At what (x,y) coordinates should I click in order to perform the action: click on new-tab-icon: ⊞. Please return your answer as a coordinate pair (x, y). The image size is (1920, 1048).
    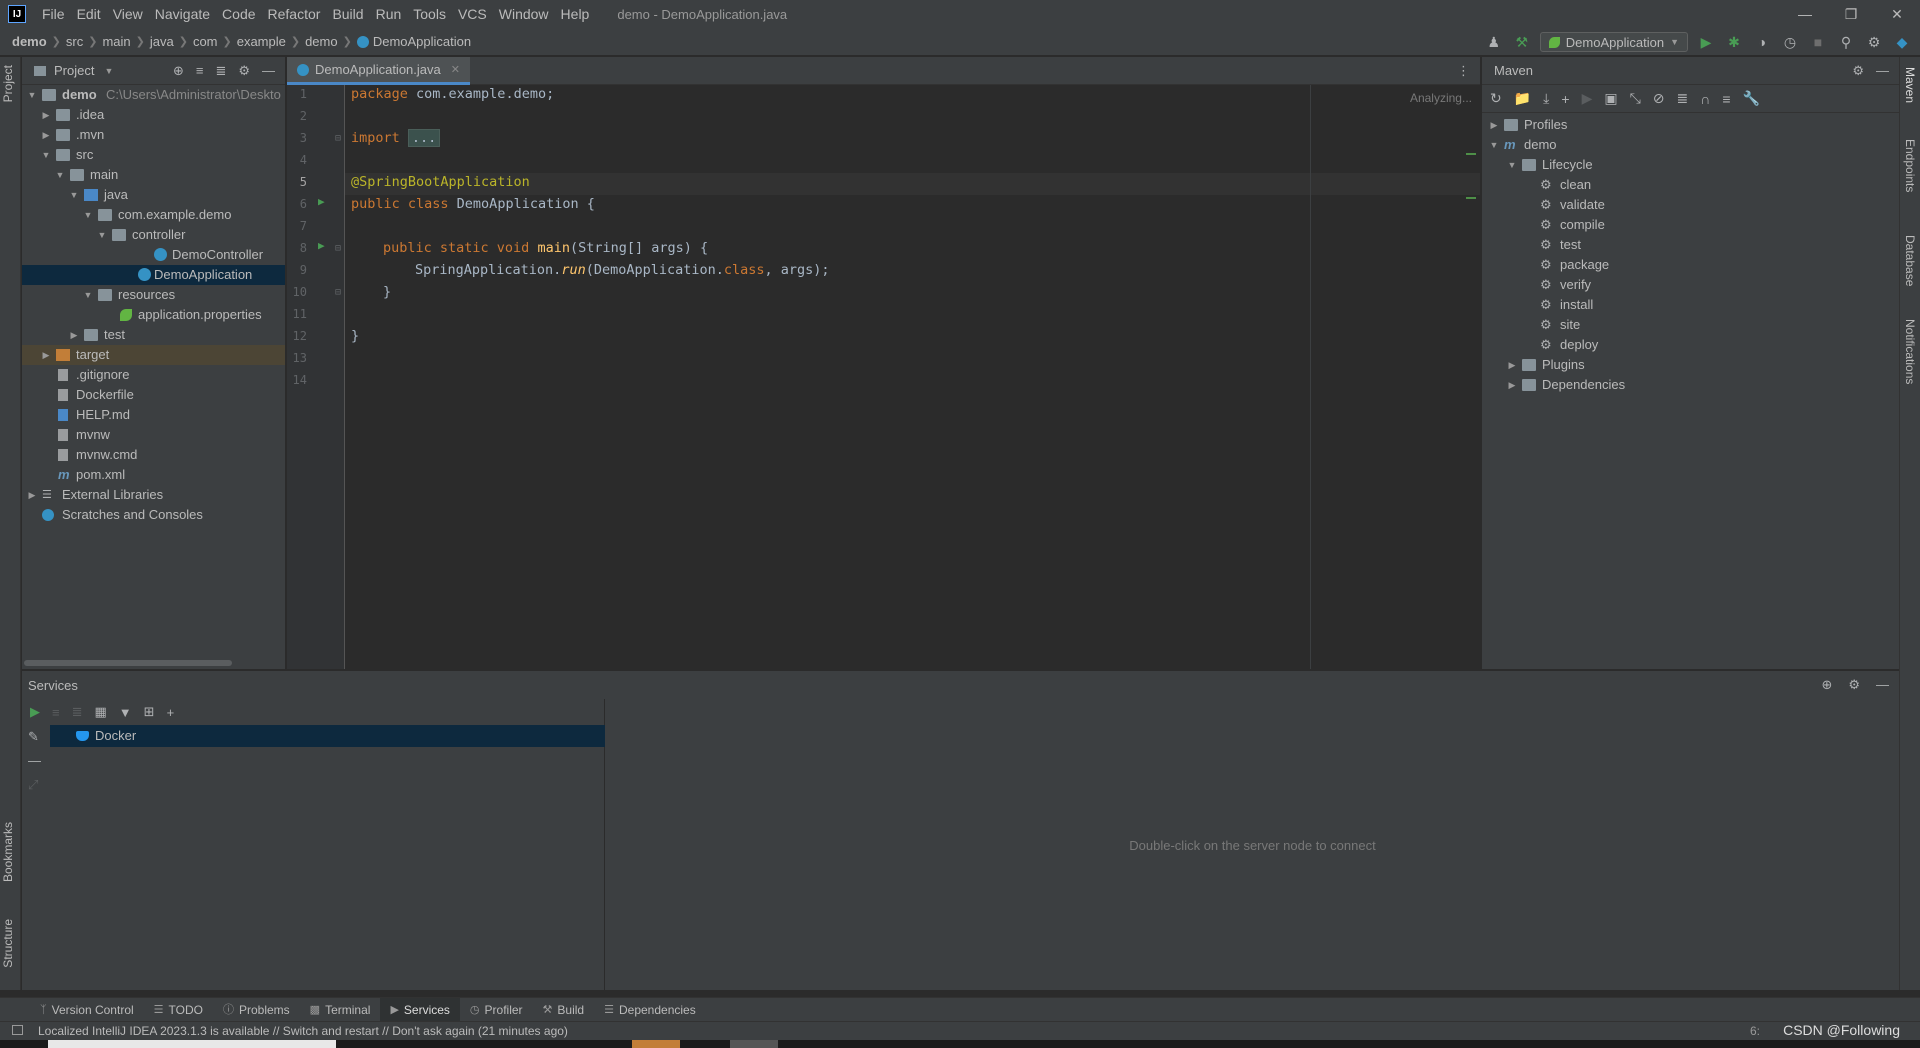
    Looking at the image, I should click on (149, 712).